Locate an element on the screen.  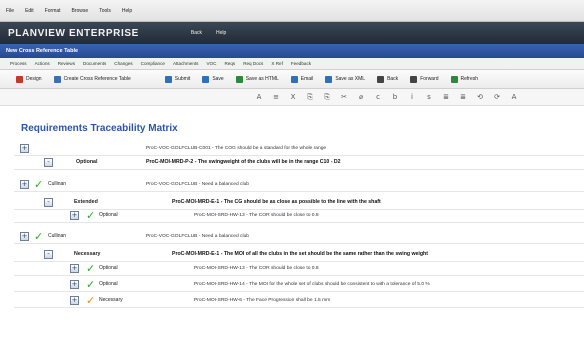
format-tool-icon: i is located at coordinates (412, 97).